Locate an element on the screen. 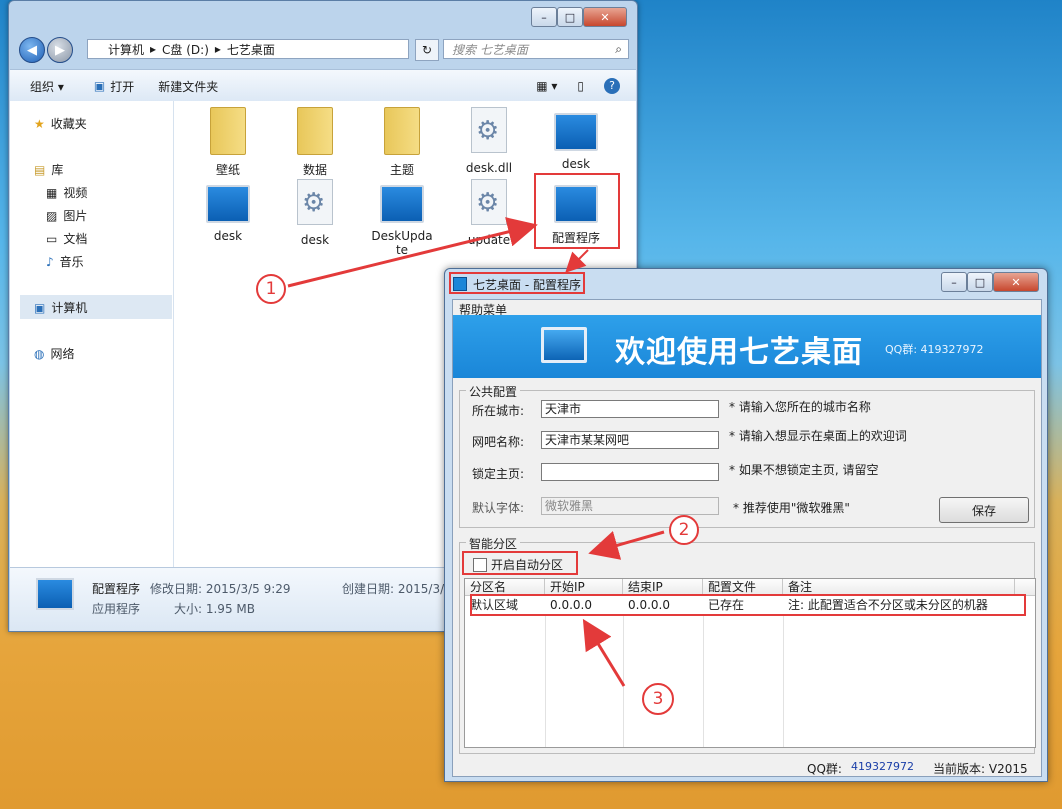 Image resolution: width=1062 pixels, height=809 pixels. annotation-circle-1: 1 is located at coordinates (271, 289).